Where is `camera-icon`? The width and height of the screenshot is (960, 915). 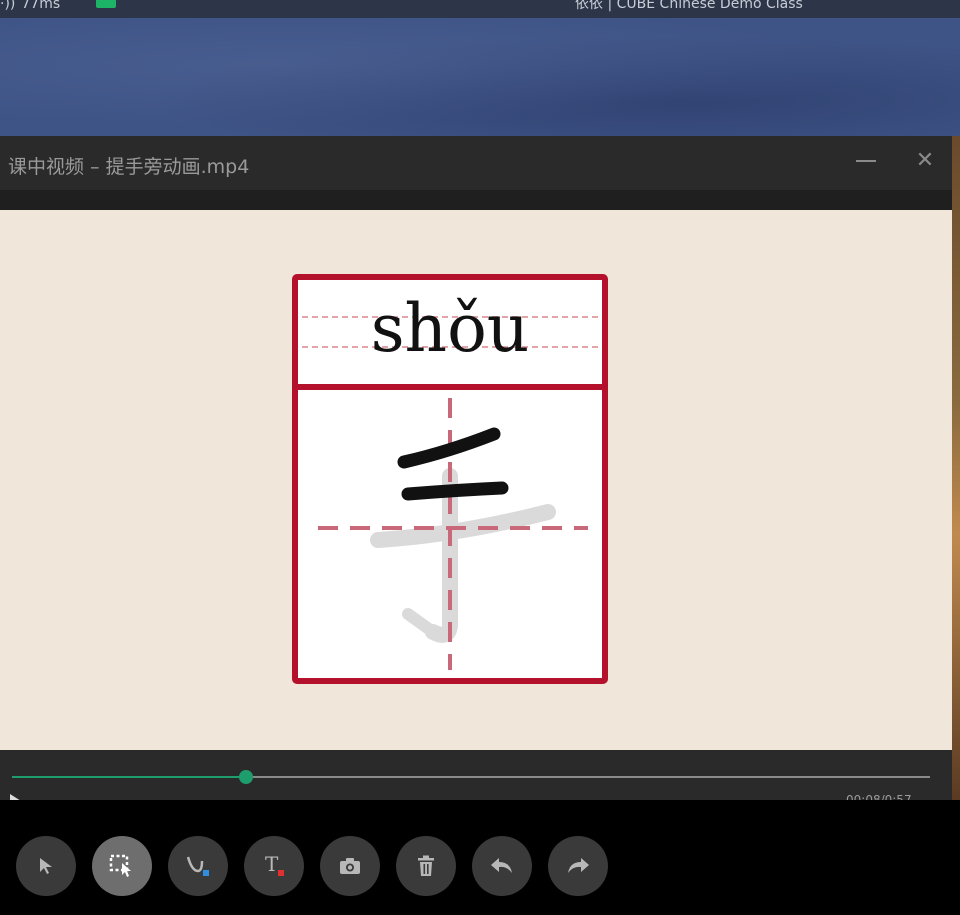
camera-icon is located at coordinates (350, 866).